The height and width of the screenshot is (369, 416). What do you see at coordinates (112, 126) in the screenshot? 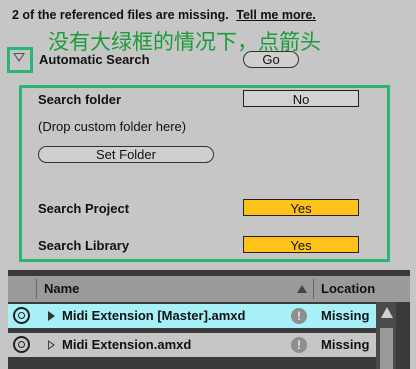
I see `drop-folder-hint: (Drop custom folder here)` at bounding box center [112, 126].